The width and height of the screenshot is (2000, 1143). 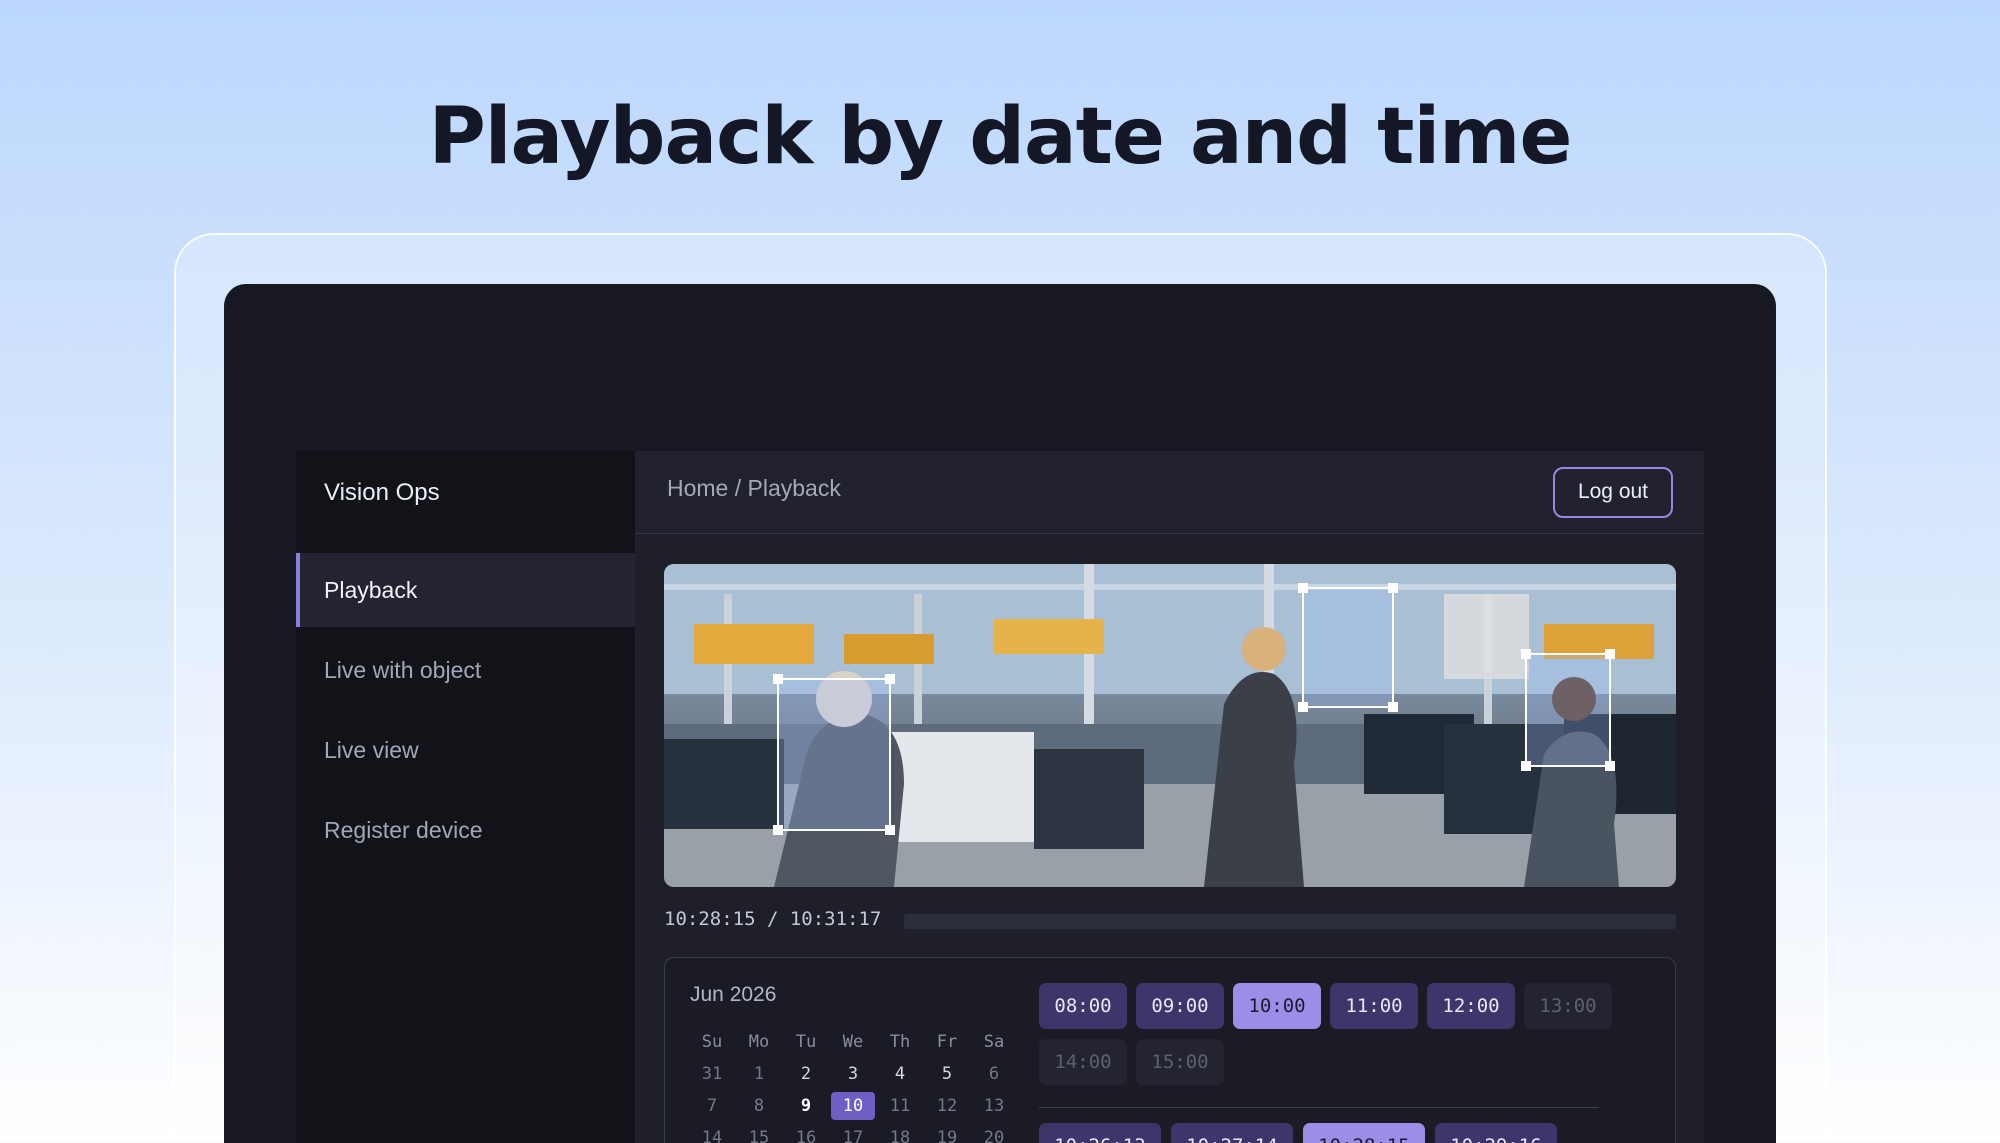 What do you see at coordinates (1364, 1133) in the screenshot?
I see `clip-chip: 10:28:15` at bounding box center [1364, 1133].